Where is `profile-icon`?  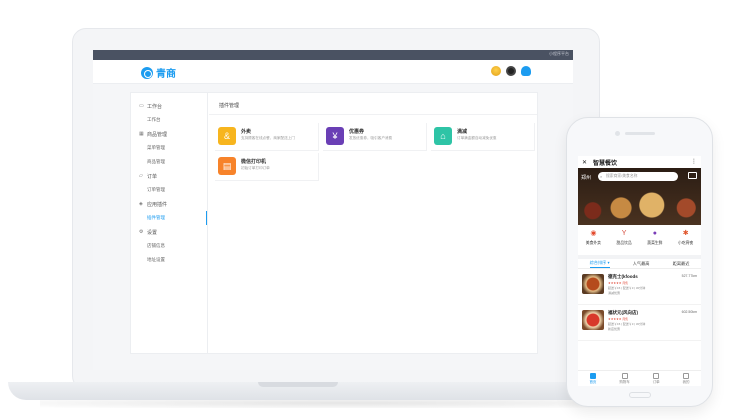
profile-icon is located at coordinates (686, 376).